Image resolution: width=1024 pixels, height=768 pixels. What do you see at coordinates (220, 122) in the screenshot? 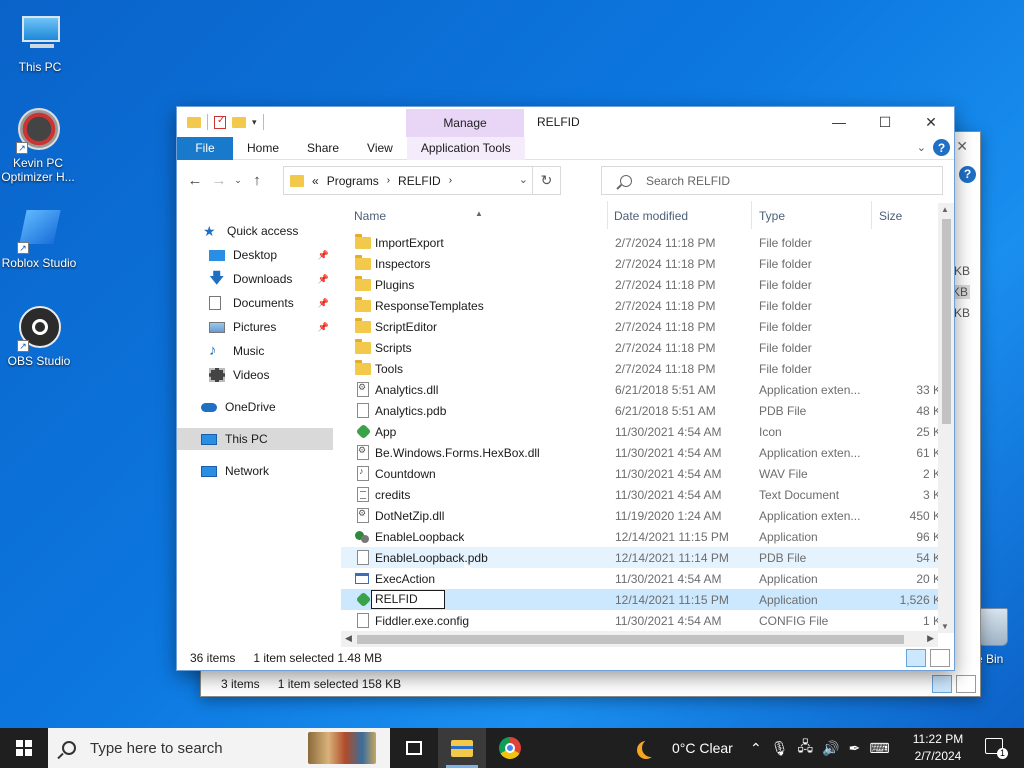
I see `properties-icon: ✓` at bounding box center [220, 122].